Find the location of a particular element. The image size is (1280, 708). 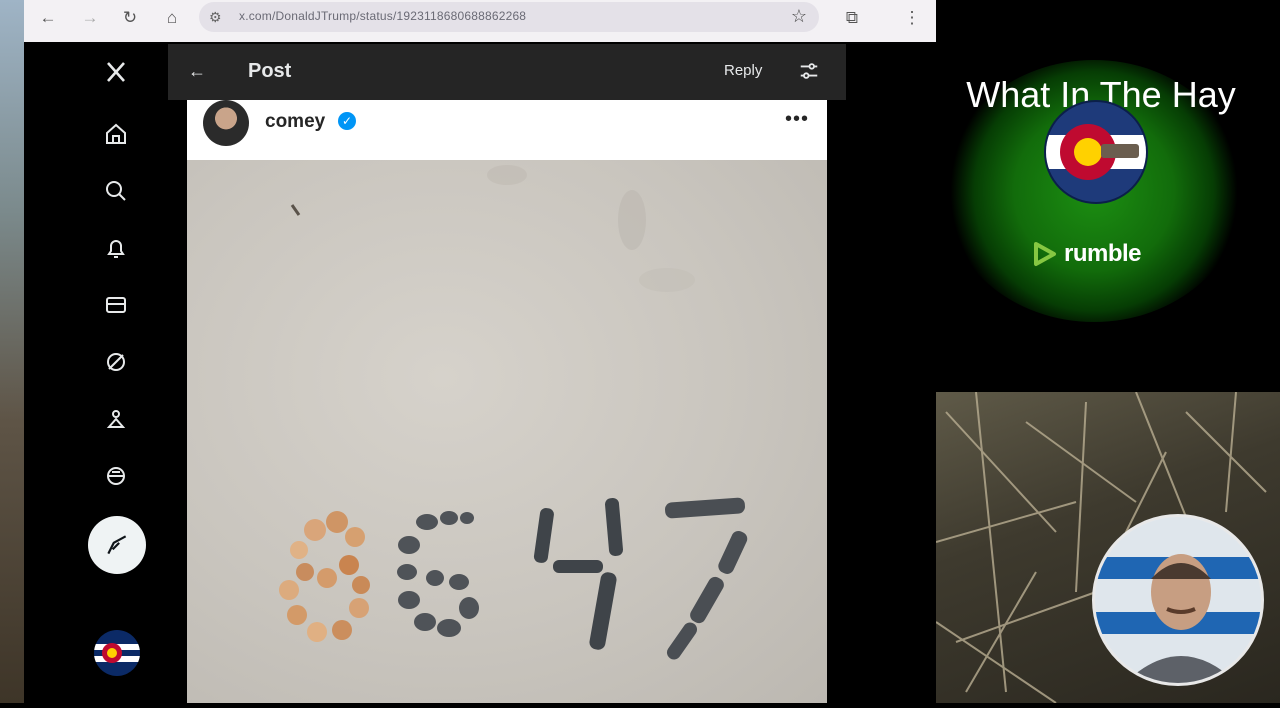

grok-icon is located at coordinates (116, 362).